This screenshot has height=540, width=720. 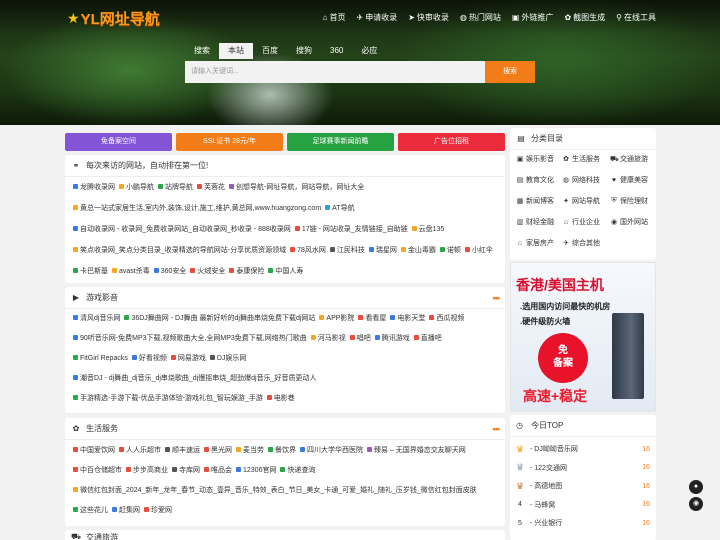 I want to click on nav-item-0: ⌂ 首页, so click(x=334, y=17).